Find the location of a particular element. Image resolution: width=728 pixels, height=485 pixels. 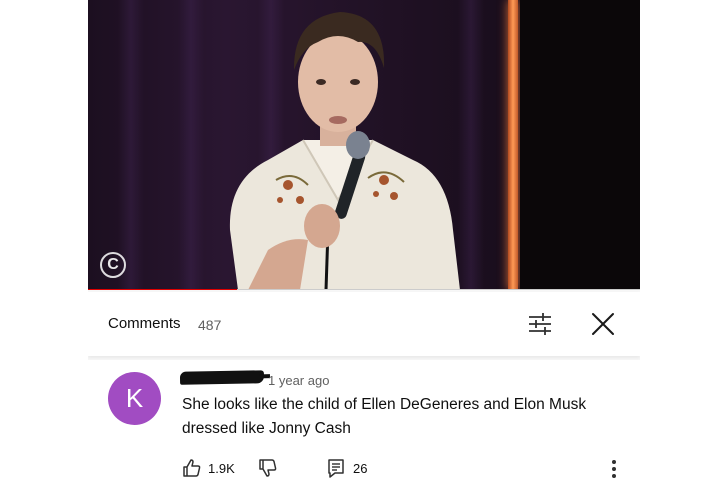

comment-actions: 1.9K 26 is located at coordinates (402, 469).